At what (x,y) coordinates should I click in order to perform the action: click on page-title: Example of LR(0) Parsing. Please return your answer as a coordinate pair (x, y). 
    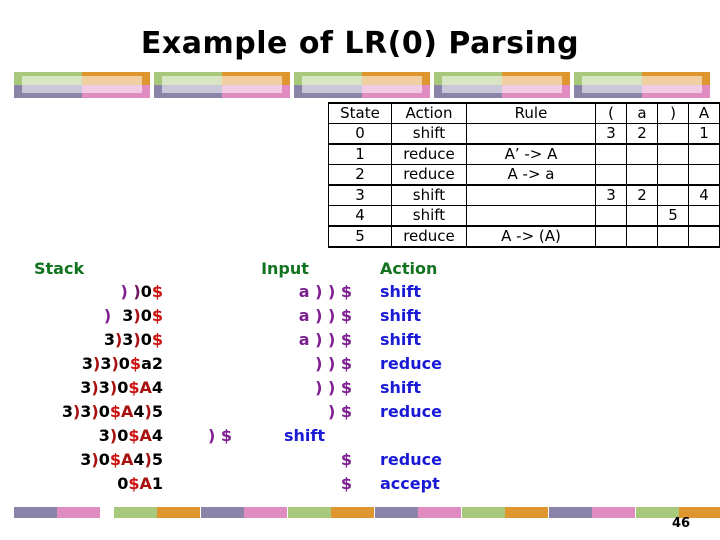
    Looking at the image, I should click on (360, 43).